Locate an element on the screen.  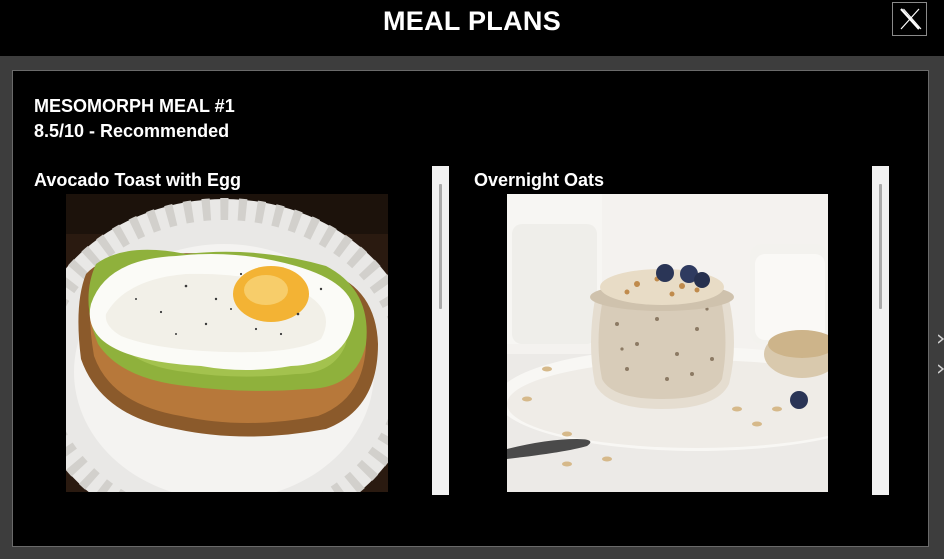
card-scrollbar-right is located at coordinates (880, 330).